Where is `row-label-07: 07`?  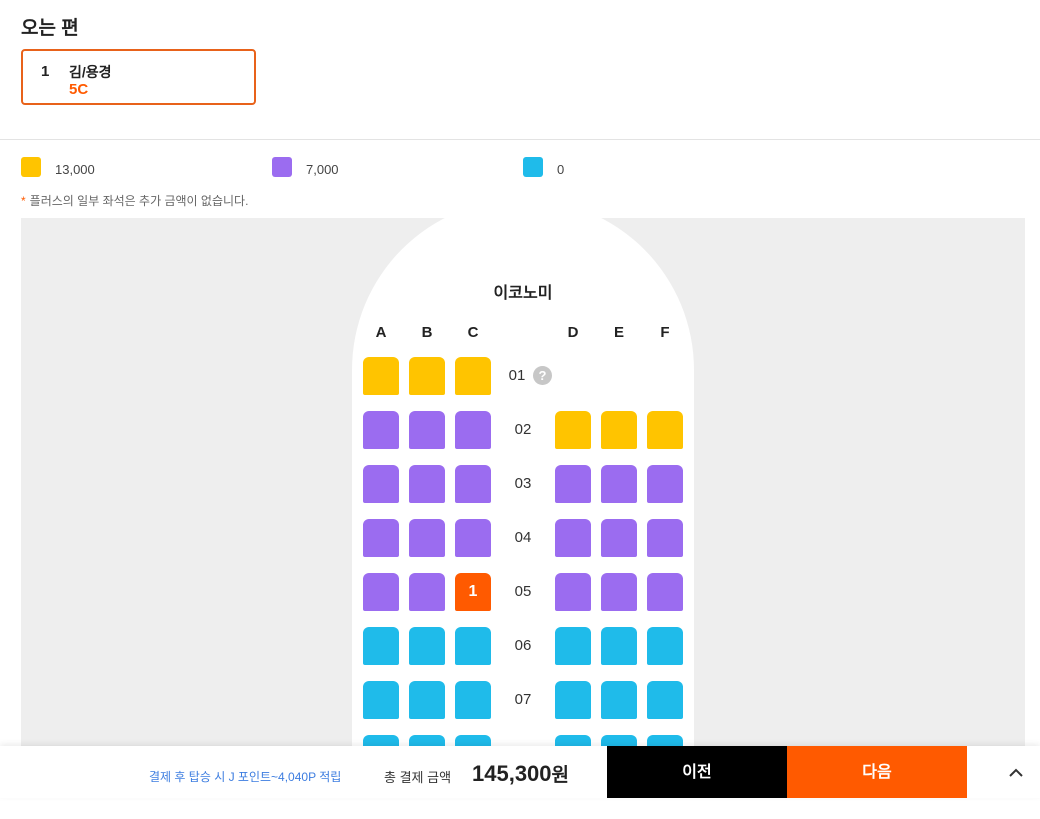
row-label-07: 07 is located at coordinates (523, 699).